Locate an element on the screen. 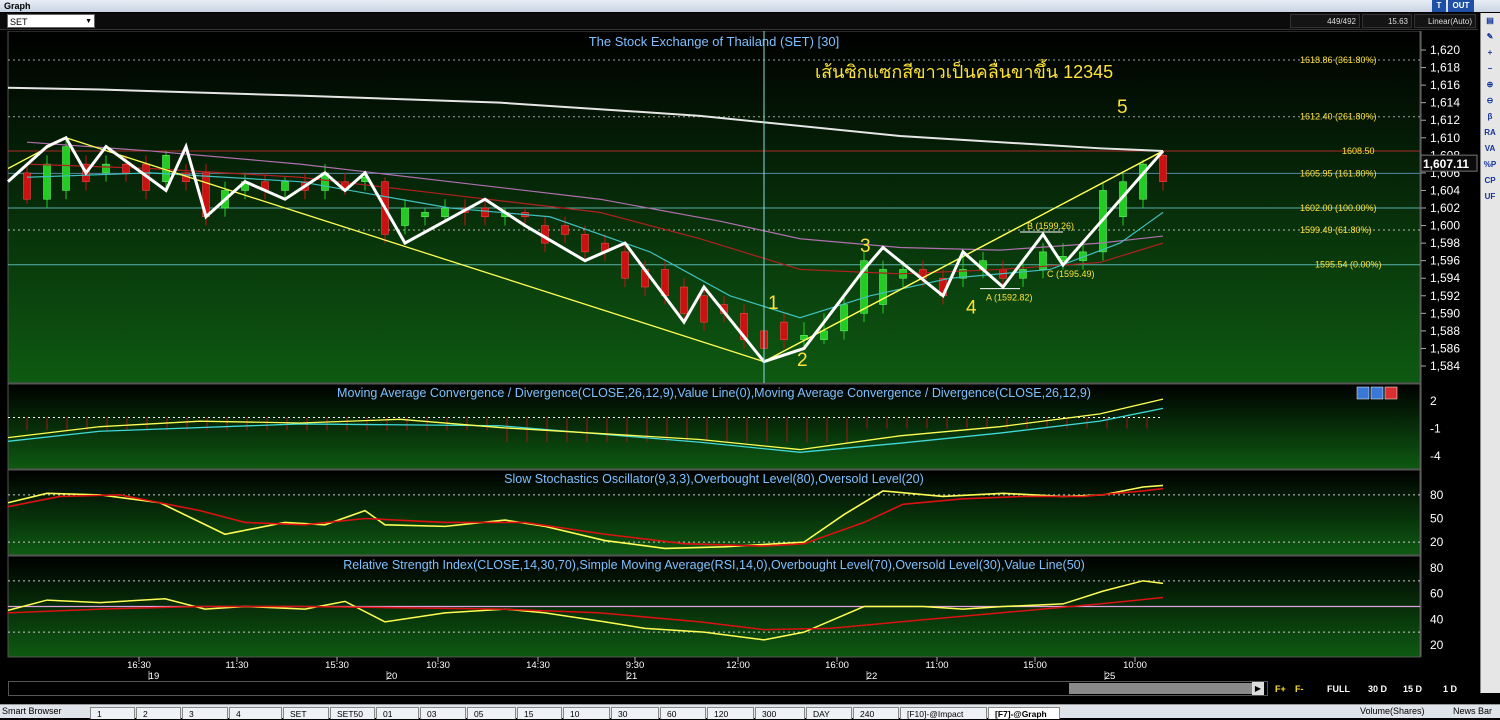 This screenshot has height=720, width=1500. price-axis-label: 1,596 is located at coordinates (1445, 261).